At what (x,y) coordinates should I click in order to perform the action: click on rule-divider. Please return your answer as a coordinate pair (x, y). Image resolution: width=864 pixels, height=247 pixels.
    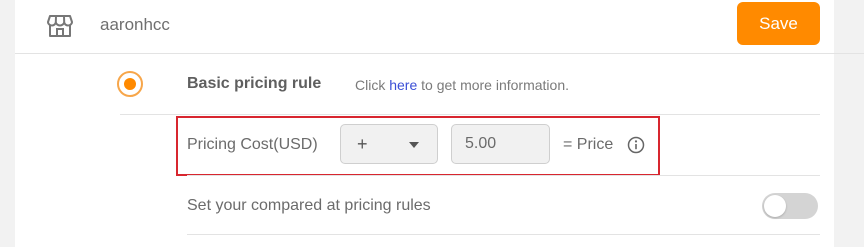
    Looking at the image, I should click on (470, 114).